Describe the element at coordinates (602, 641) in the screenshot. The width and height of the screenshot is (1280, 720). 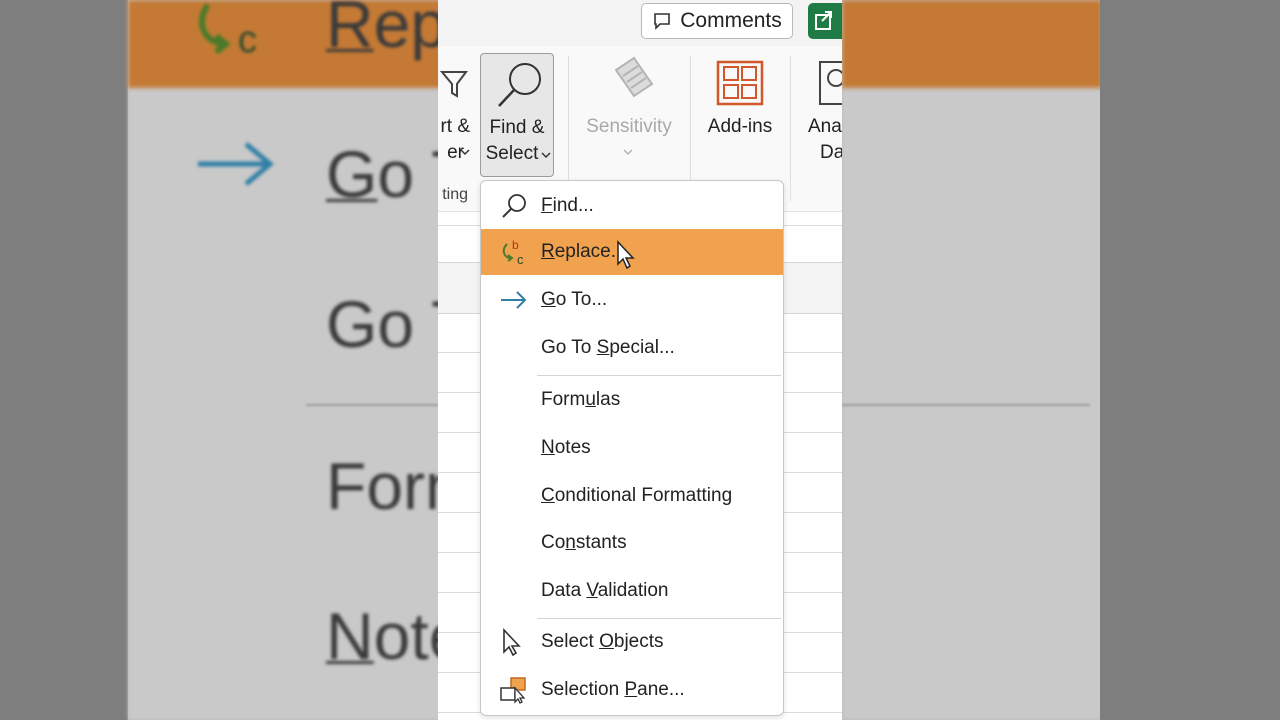
I see `menu-label-select-objects: Select Objects` at that location.